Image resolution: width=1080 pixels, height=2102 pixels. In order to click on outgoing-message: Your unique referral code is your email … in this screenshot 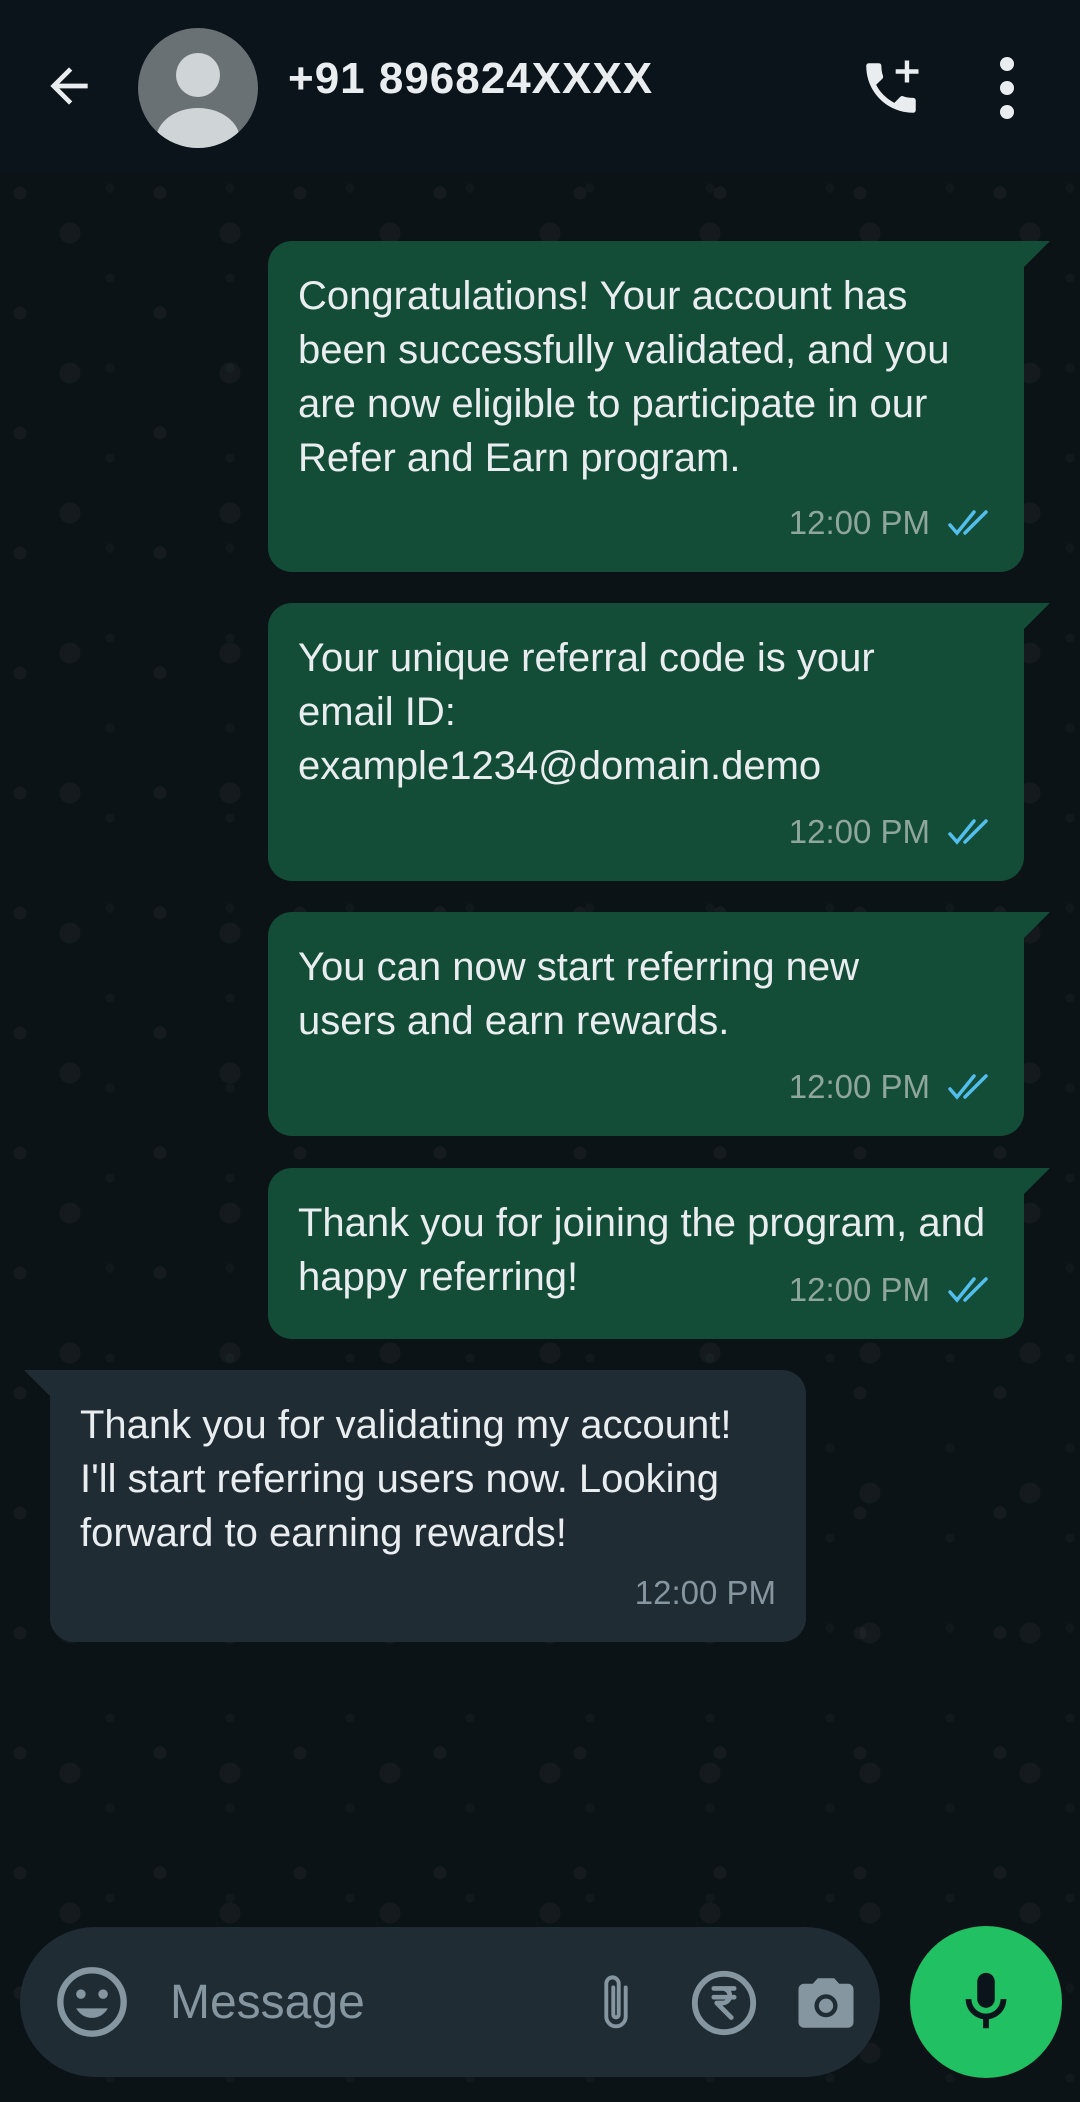, I will do `click(659, 742)`.